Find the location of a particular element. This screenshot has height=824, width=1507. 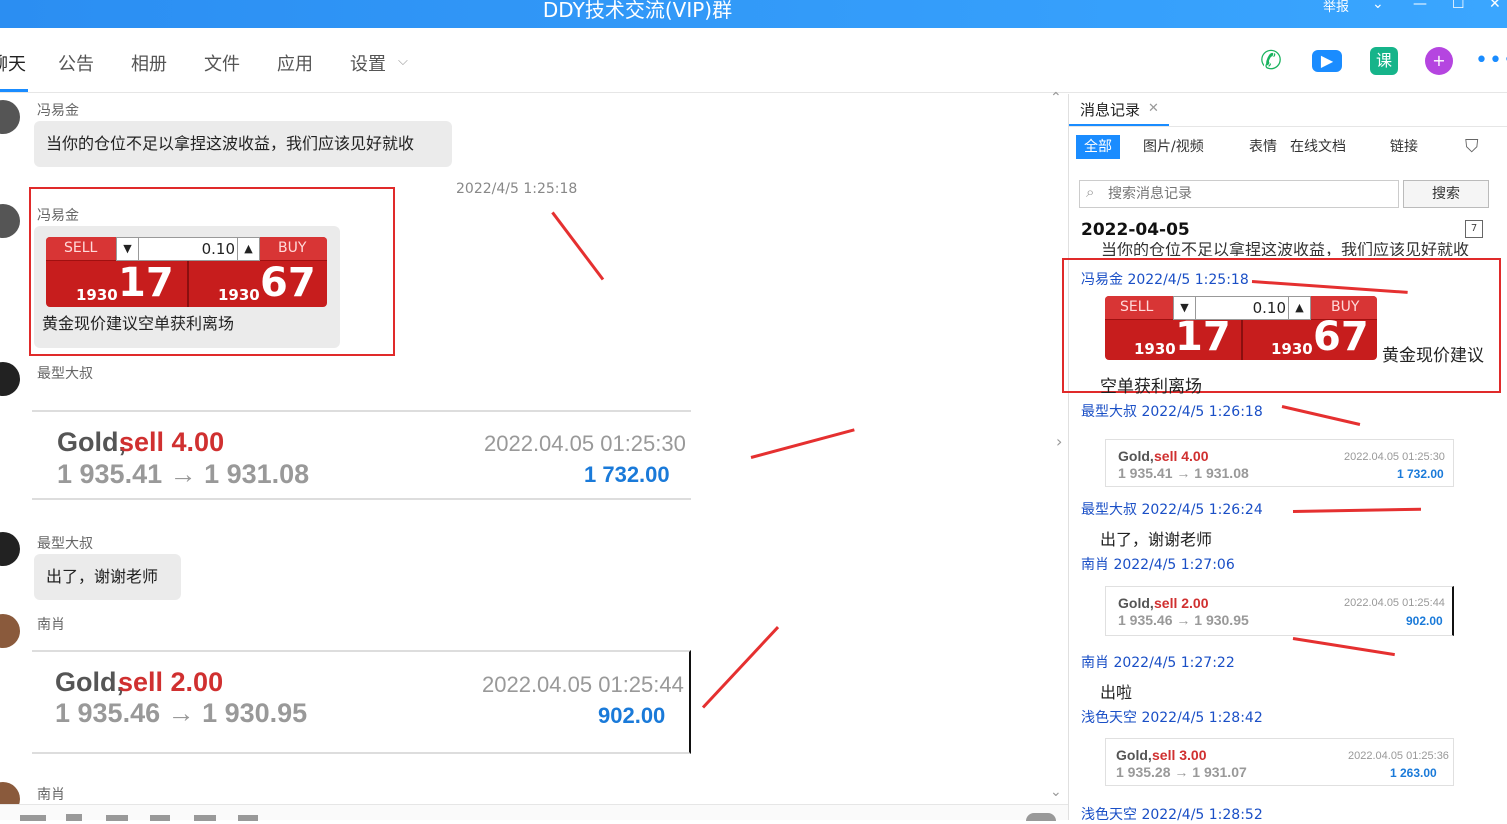

lot-value: 0.10 is located at coordinates (188, 249).